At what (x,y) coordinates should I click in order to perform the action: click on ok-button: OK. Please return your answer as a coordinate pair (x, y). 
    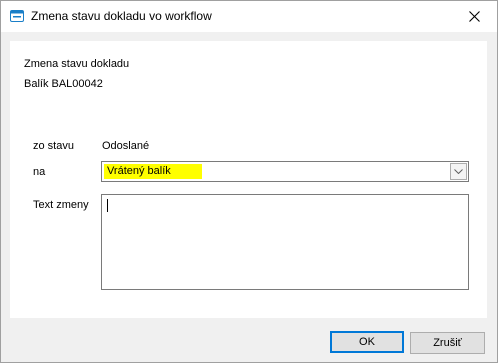
    Looking at the image, I should click on (367, 342).